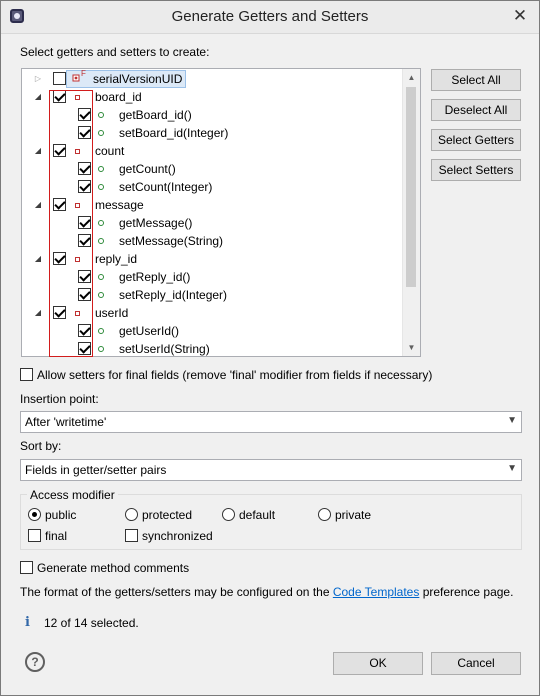 The width and height of the screenshot is (540, 696). What do you see at coordinates (137, 79) in the screenshot?
I see `serialversionuid-label: serialVersionUID` at bounding box center [137, 79].